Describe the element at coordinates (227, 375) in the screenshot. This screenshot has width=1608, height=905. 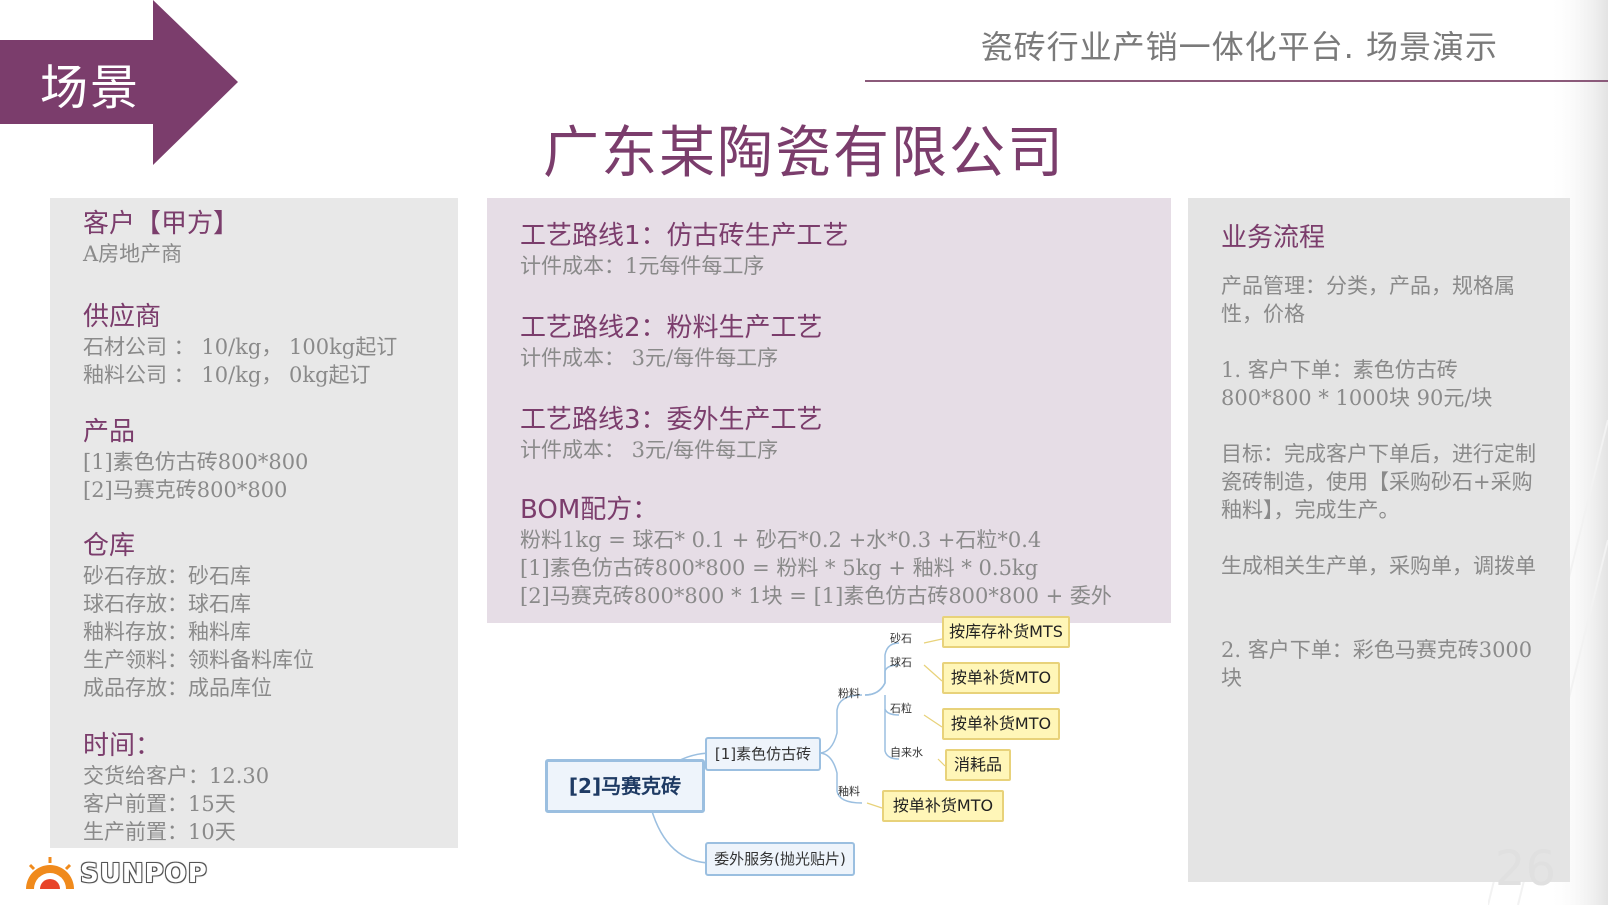
I see `supplier-line: 釉料公司 ： 10/kg， 0kg起订` at that location.